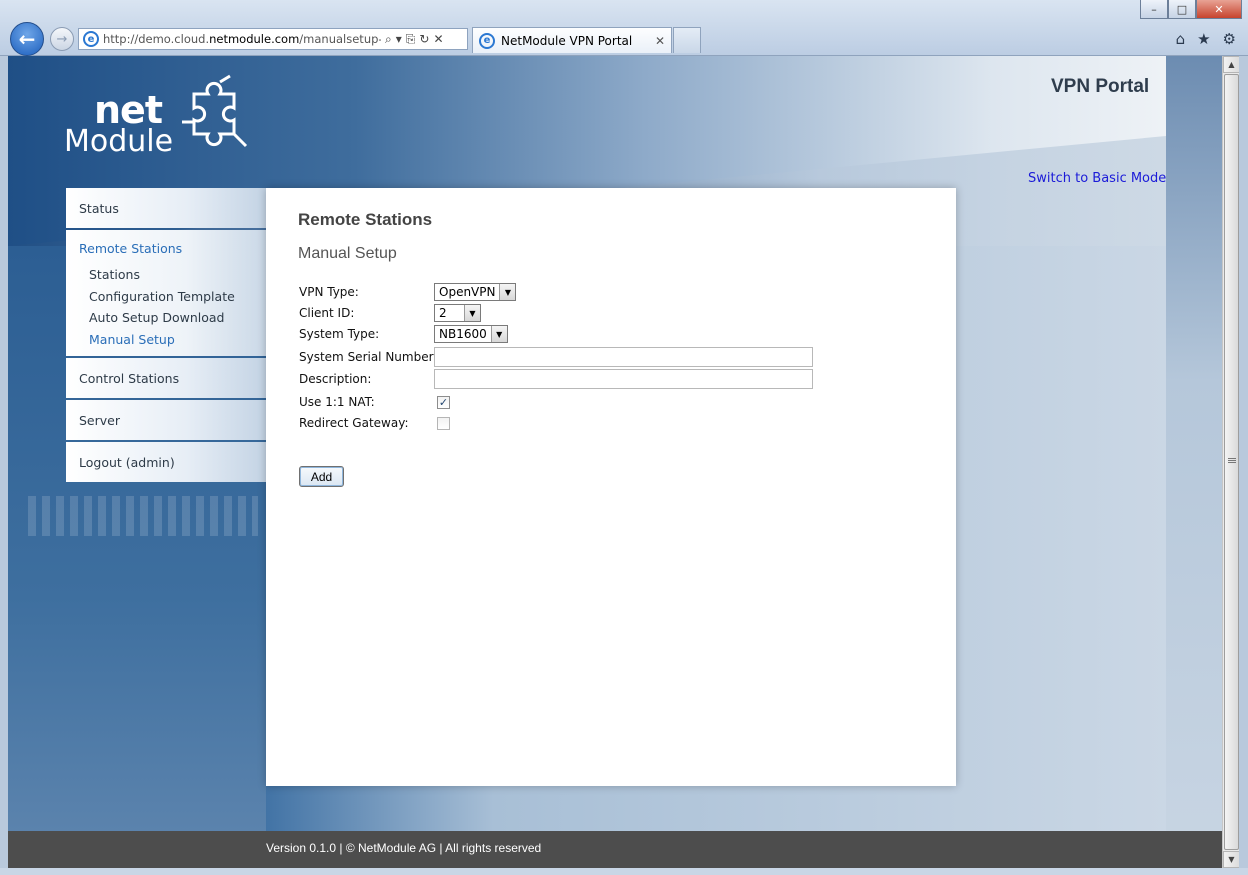  Describe the element at coordinates (321, 476) in the screenshot. I see `add-button: Add` at that location.